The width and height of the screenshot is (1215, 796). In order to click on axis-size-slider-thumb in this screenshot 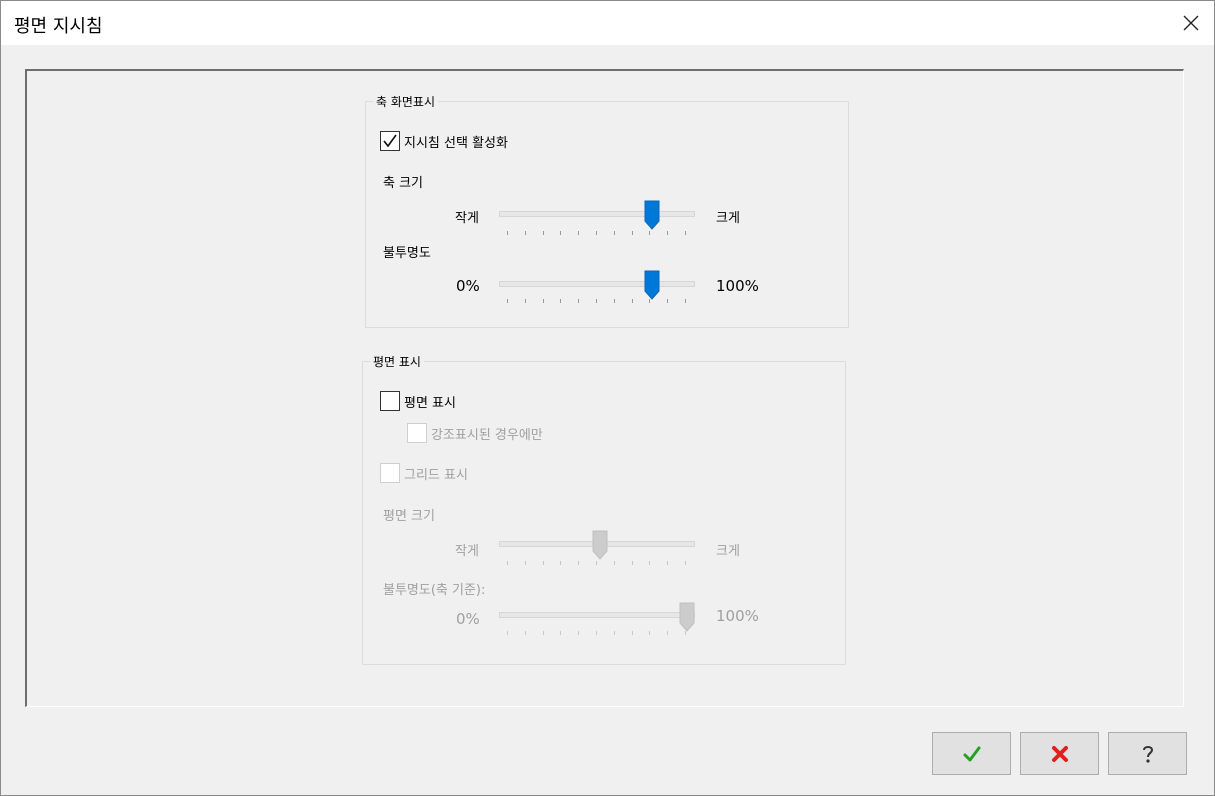, I will do `click(652, 215)`.